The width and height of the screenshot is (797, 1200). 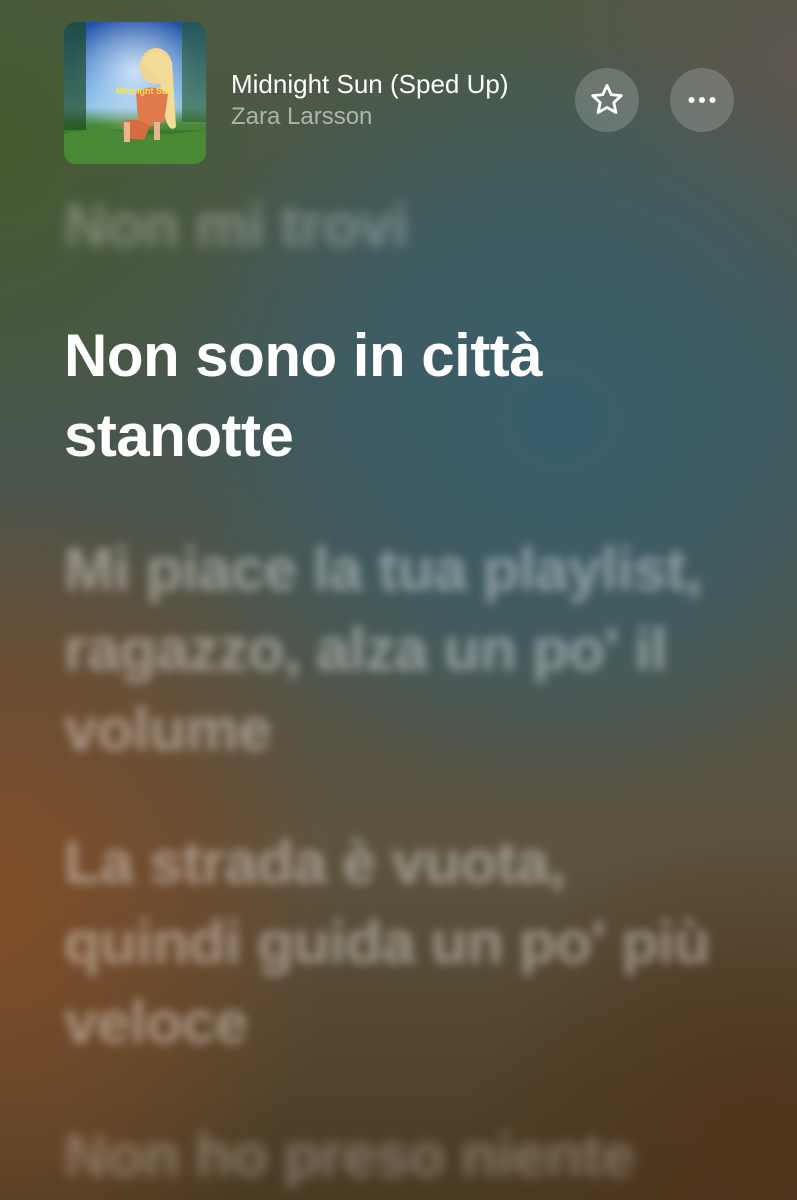 I want to click on album-artwork: Midnight Sun, so click(x=135, y=93).